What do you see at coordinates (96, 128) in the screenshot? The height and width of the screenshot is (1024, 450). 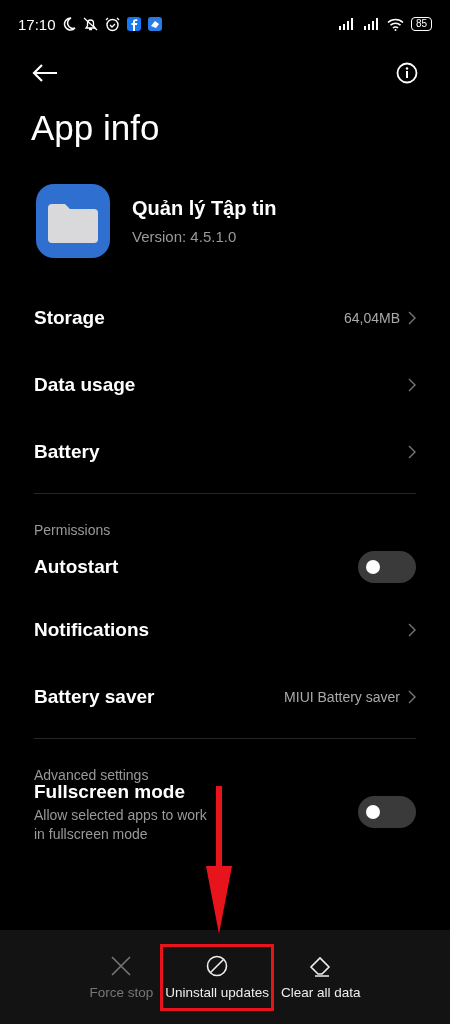 I see `page-title: App info` at bounding box center [96, 128].